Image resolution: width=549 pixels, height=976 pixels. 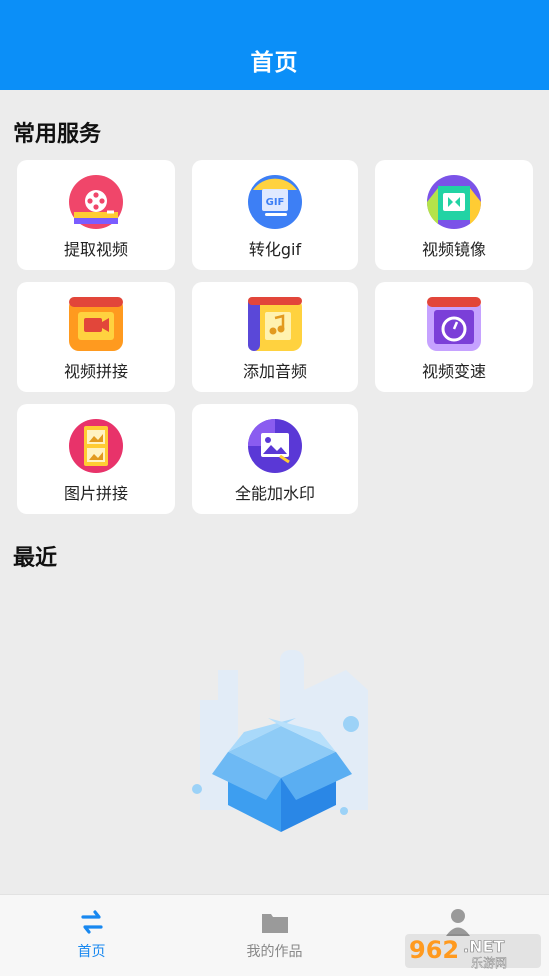 What do you see at coordinates (274, 371) in the screenshot?
I see `service-label: 添加音频` at bounding box center [274, 371].